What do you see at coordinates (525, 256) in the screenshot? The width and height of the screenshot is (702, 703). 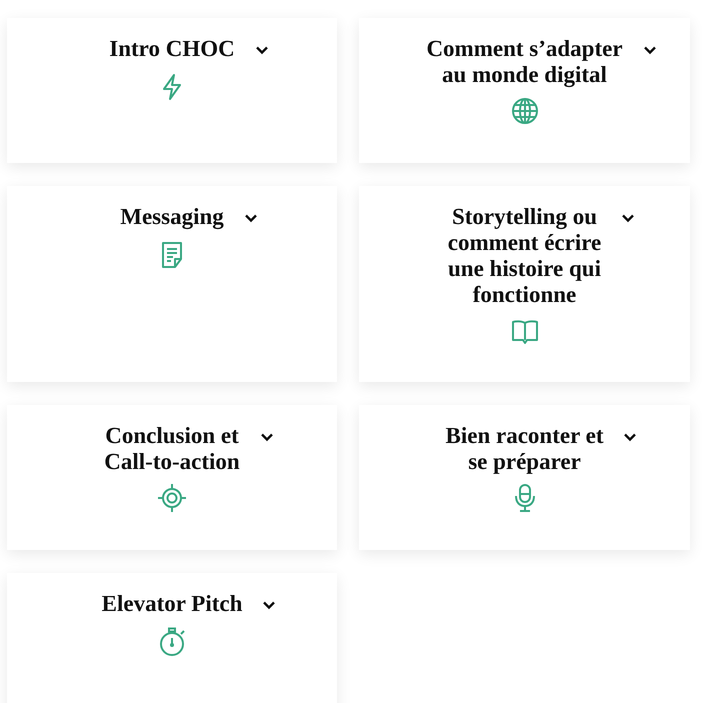 I see `section-title: Storytelling ou comment écrire une histoire qui fonctionne` at bounding box center [525, 256].